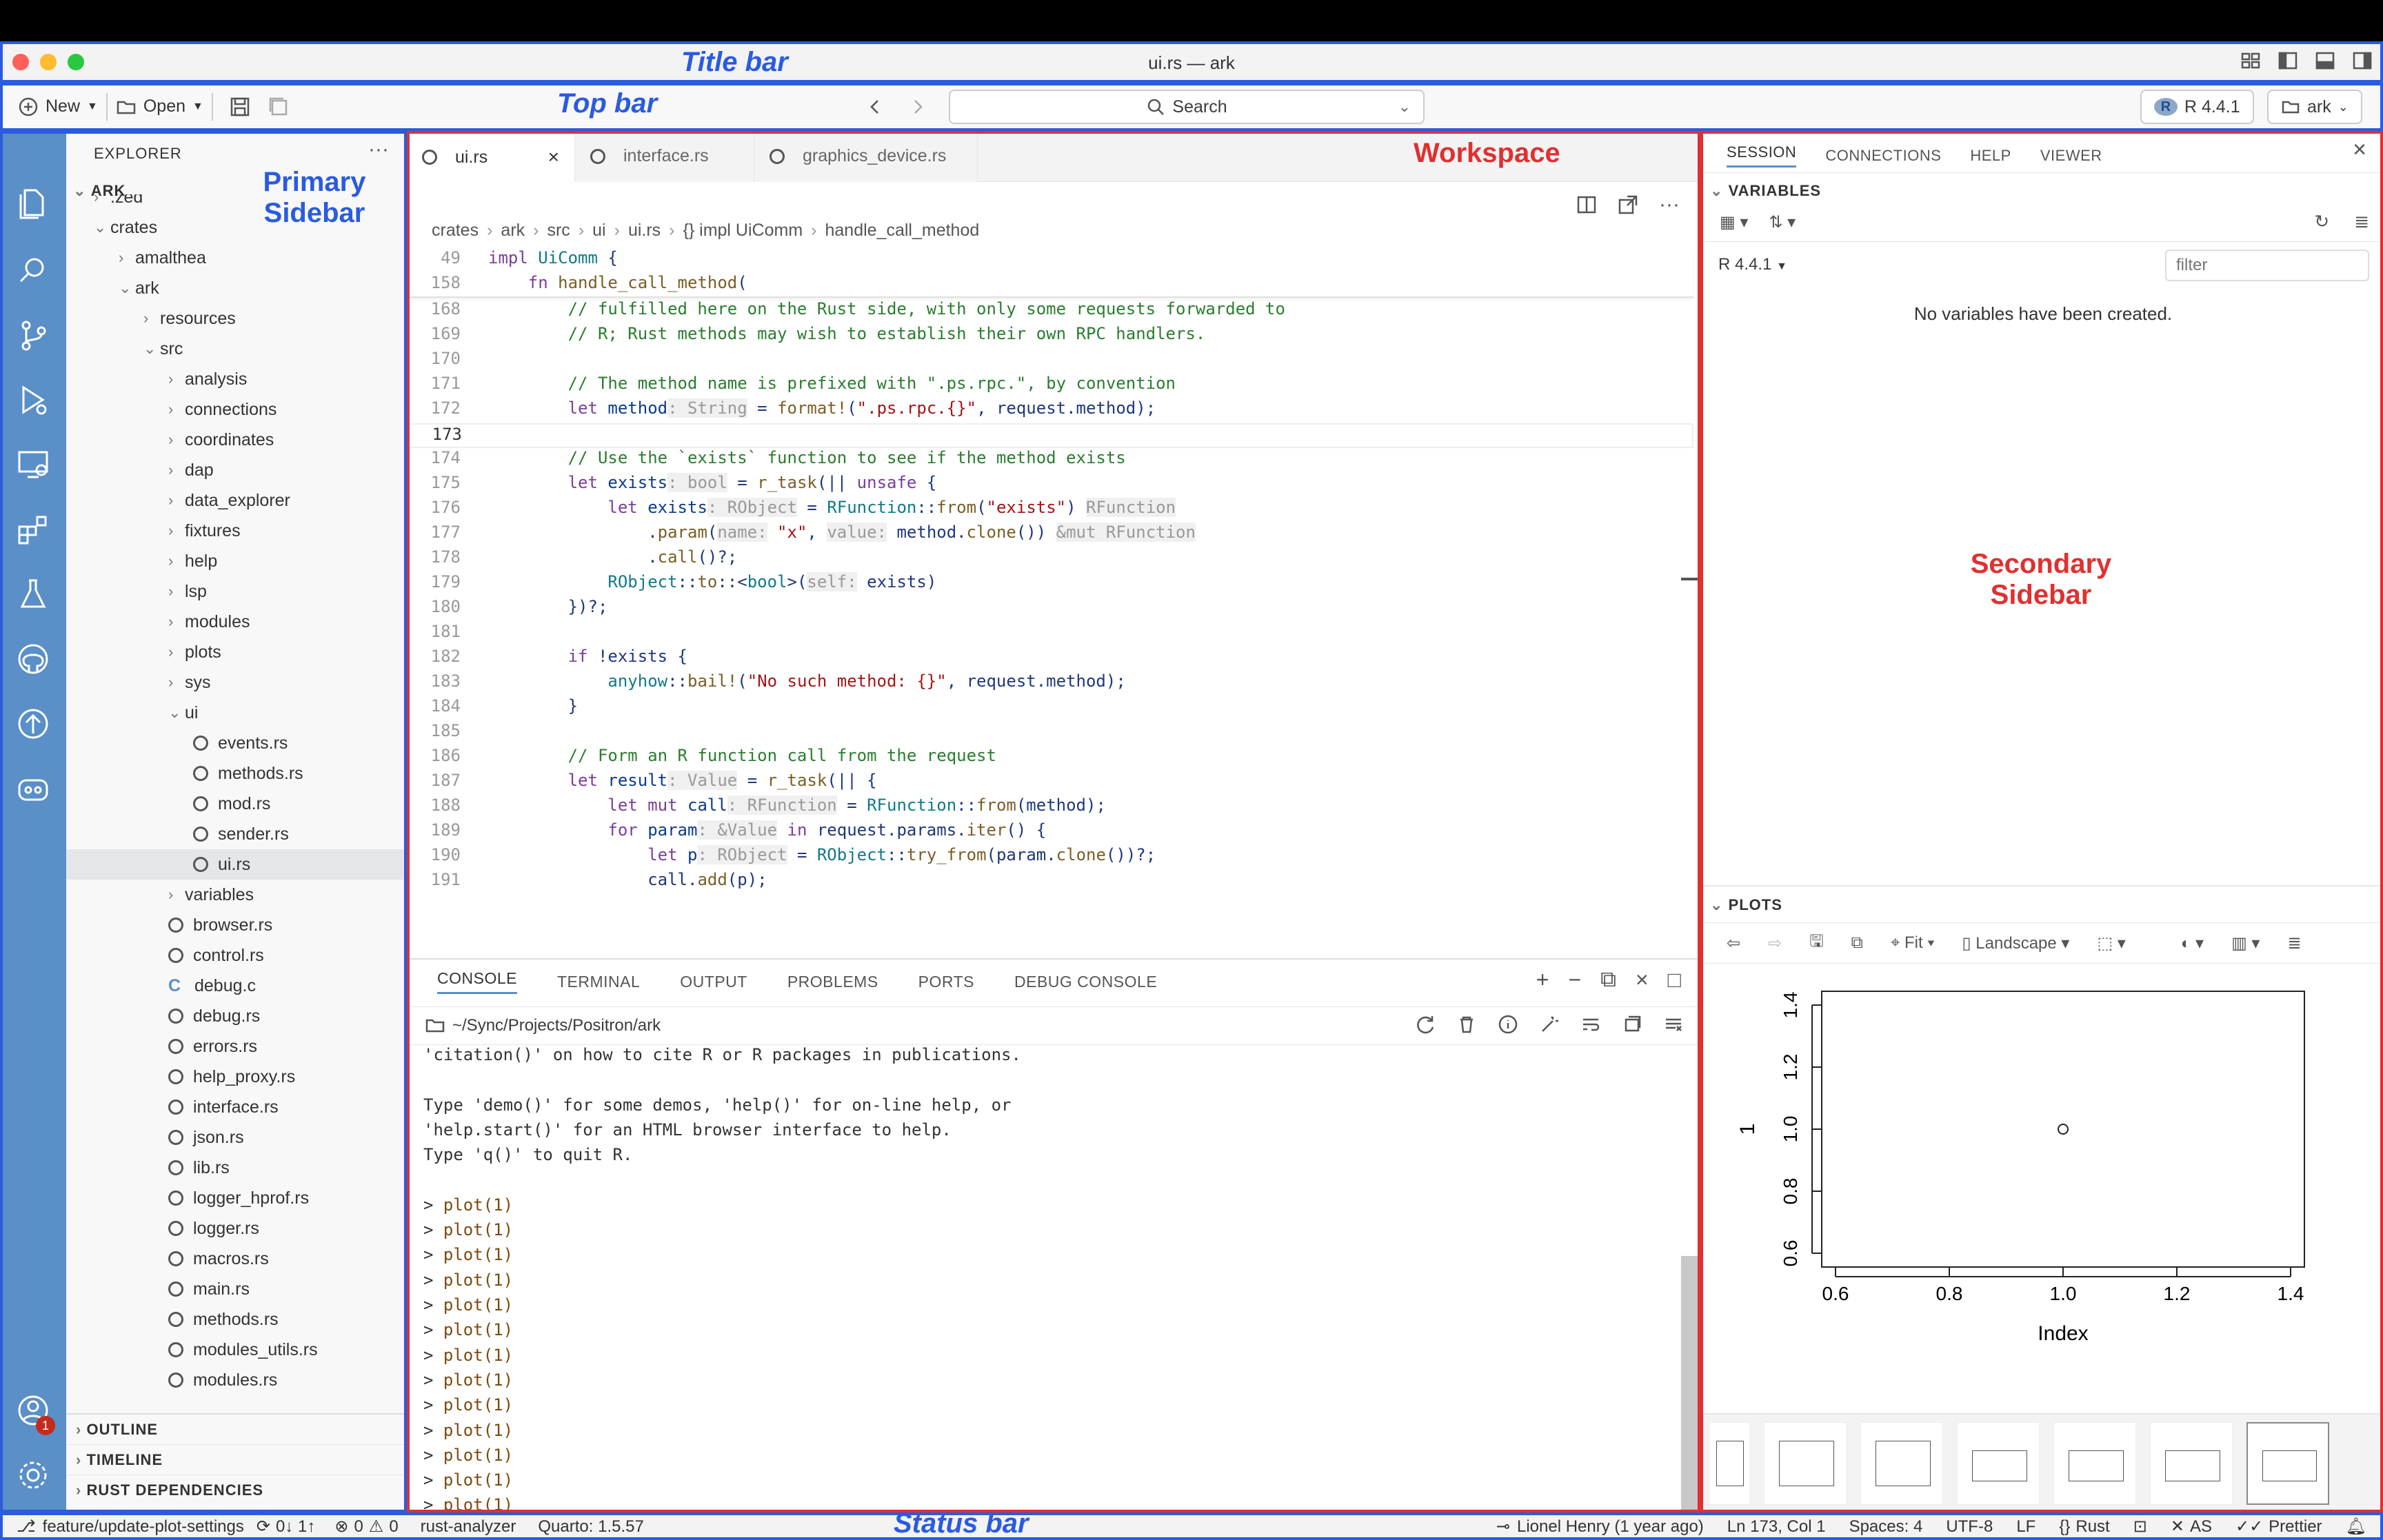 Image resolution: width=2383 pixels, height=1540 pixels. Describe the element at coordinates (1050, 635) in the screenshot. I see `code-line: 181` at that location.